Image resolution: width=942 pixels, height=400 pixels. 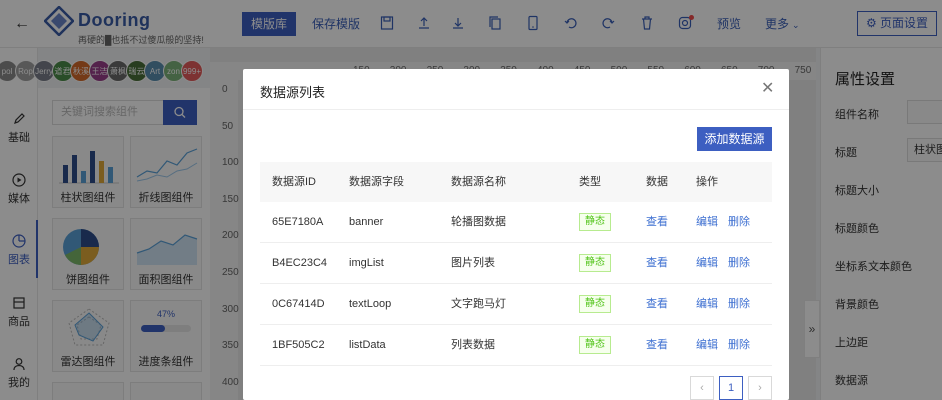 What do you see at coordinates (478, 222) in the screenshot?
I see `datasource-name: 轮播图数据` at bounding box center [478, 222].